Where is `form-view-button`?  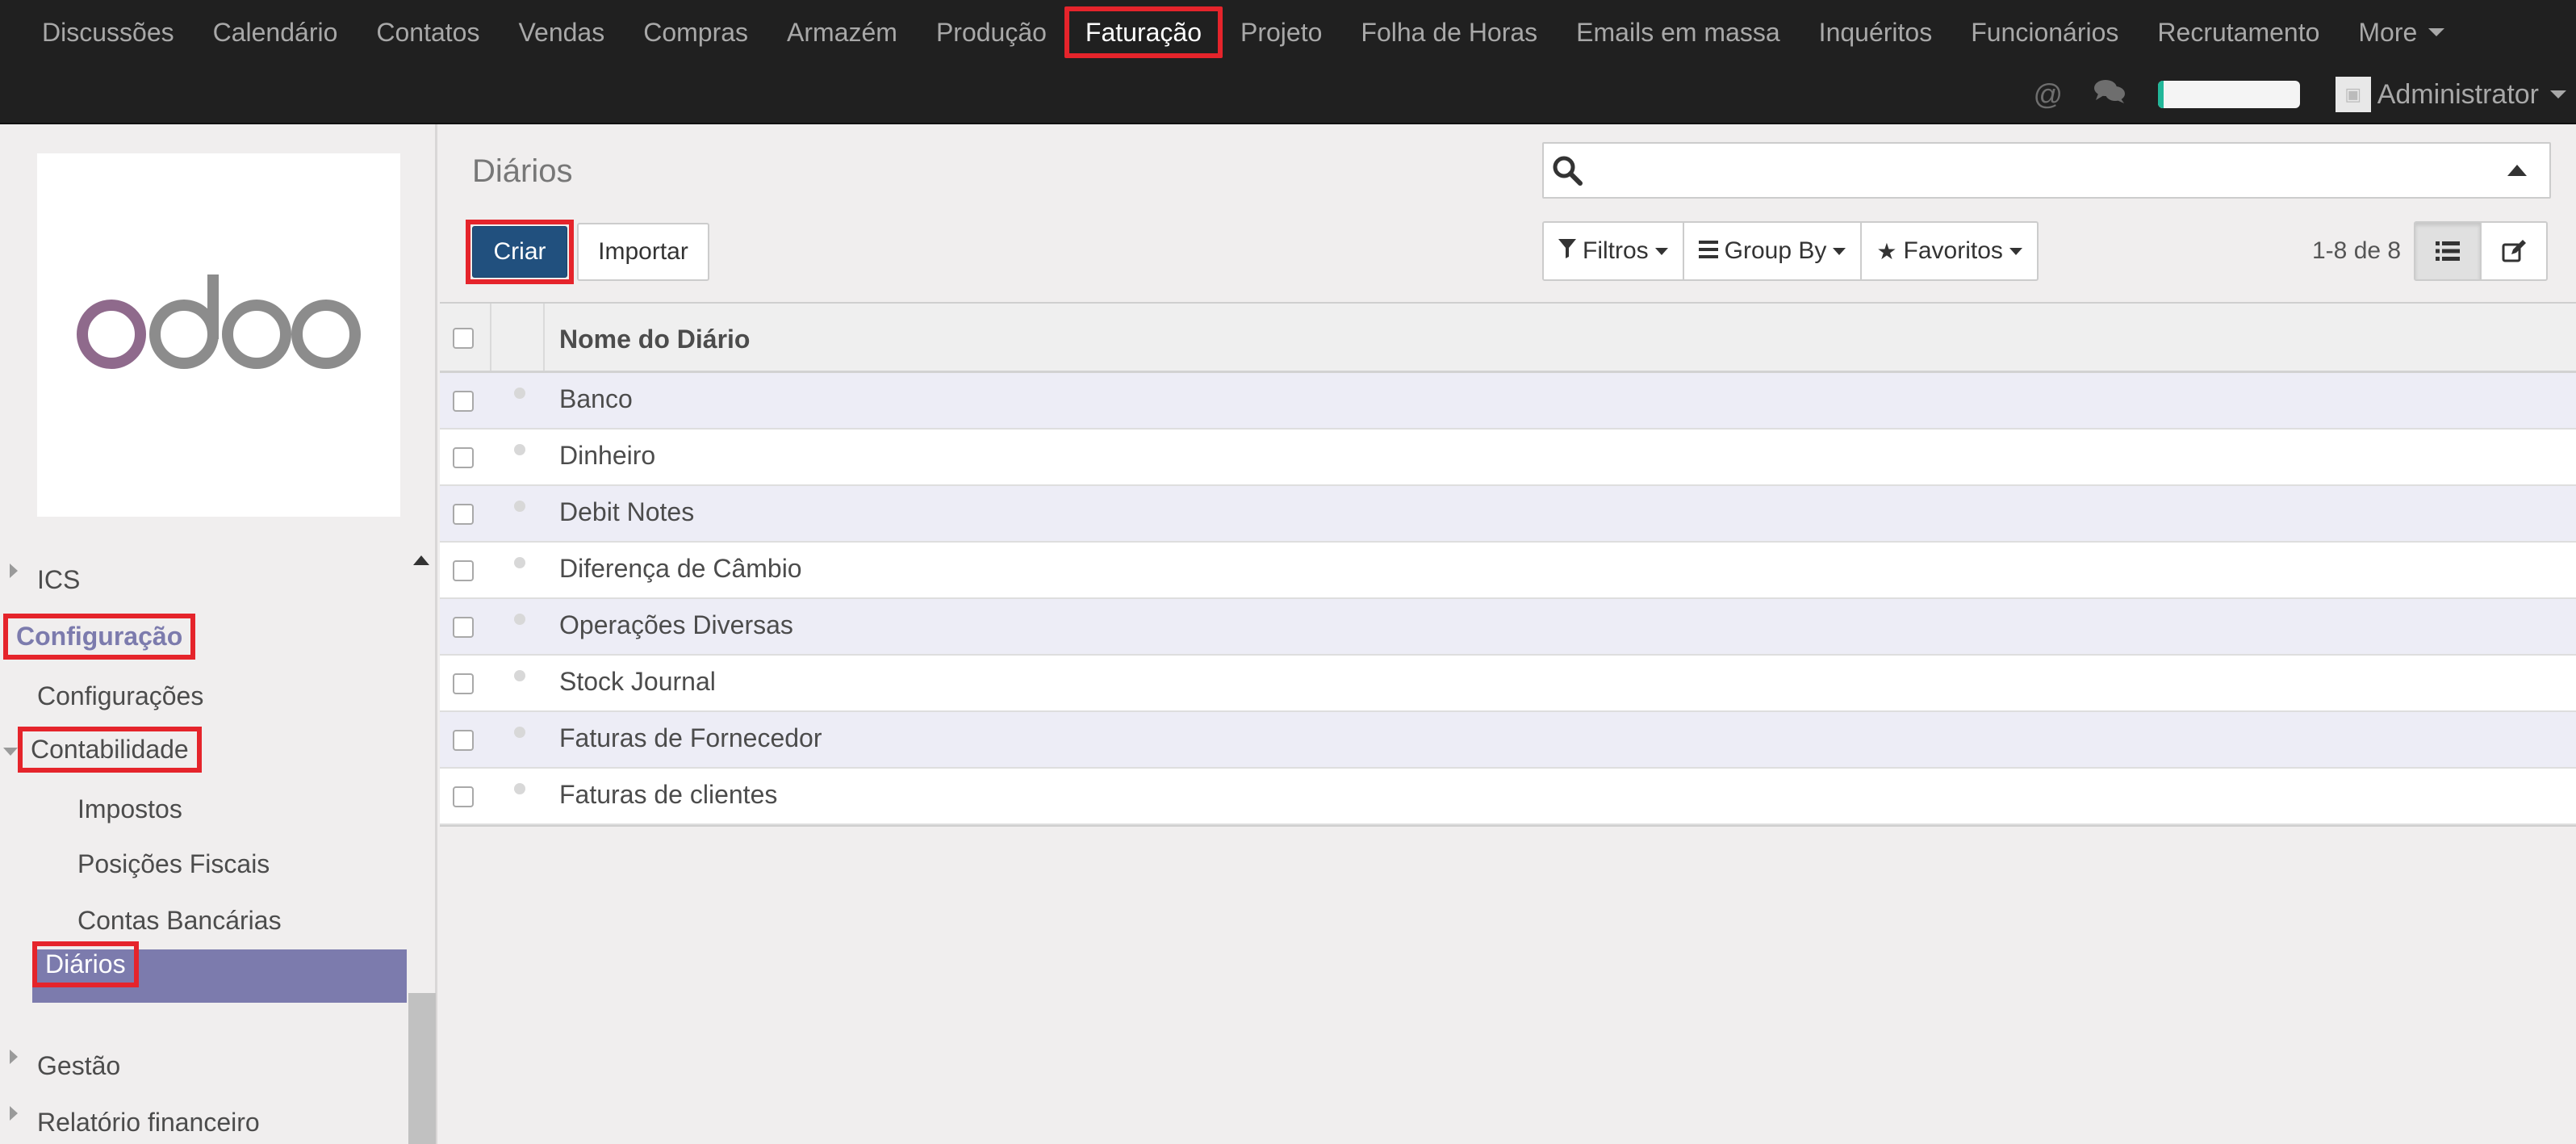 form-view-button is located at coordinates (2514, 251).